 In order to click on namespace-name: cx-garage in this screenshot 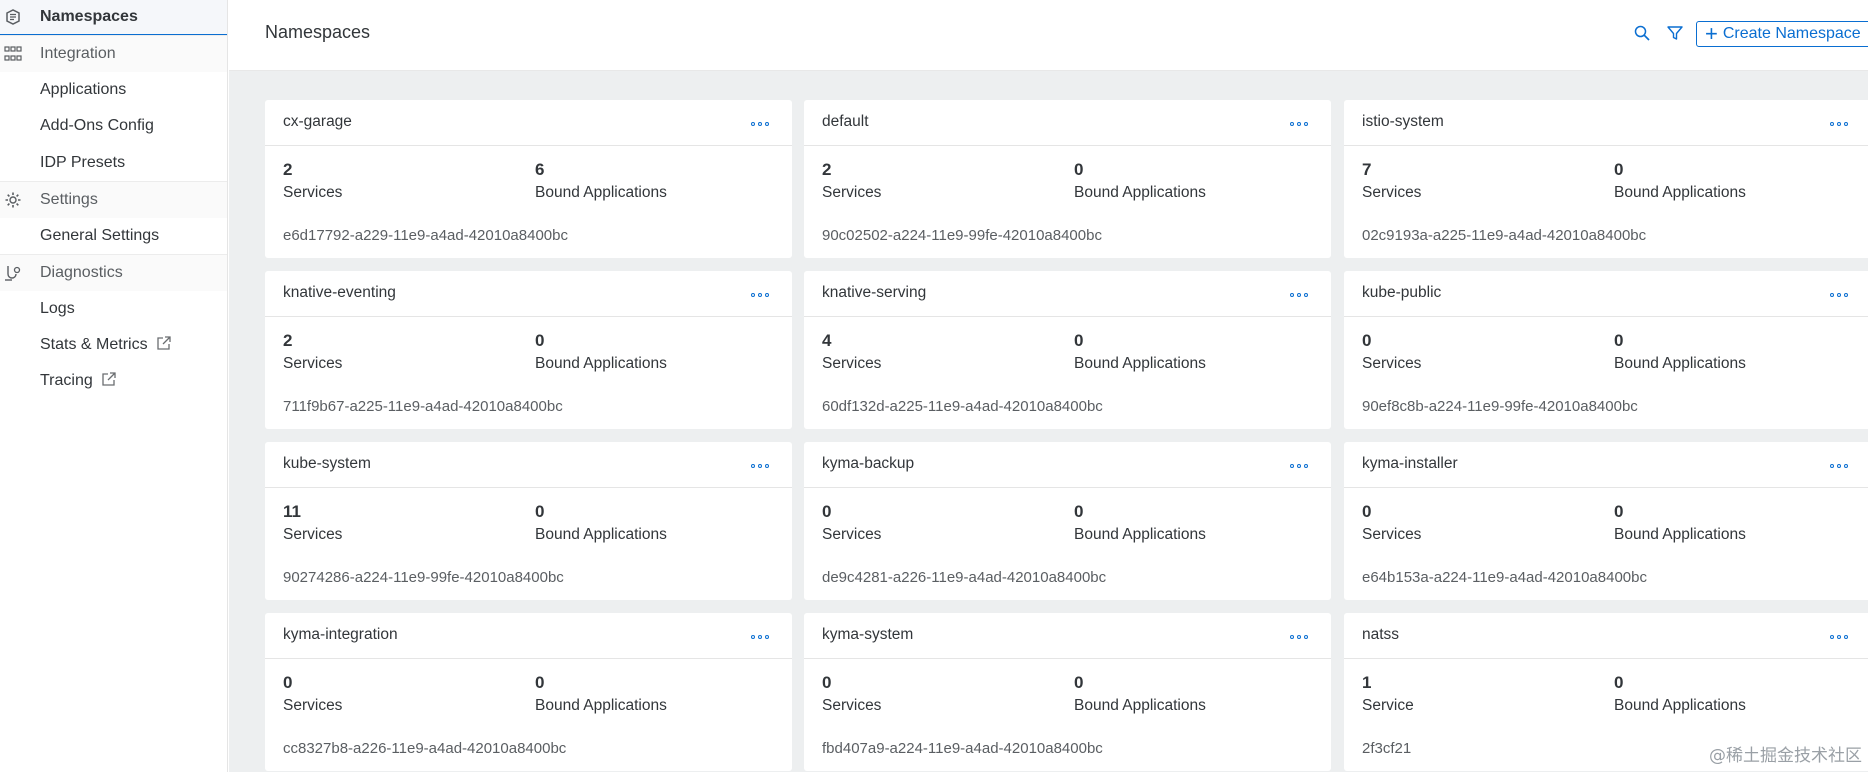, I will do `click(317, 122)`.